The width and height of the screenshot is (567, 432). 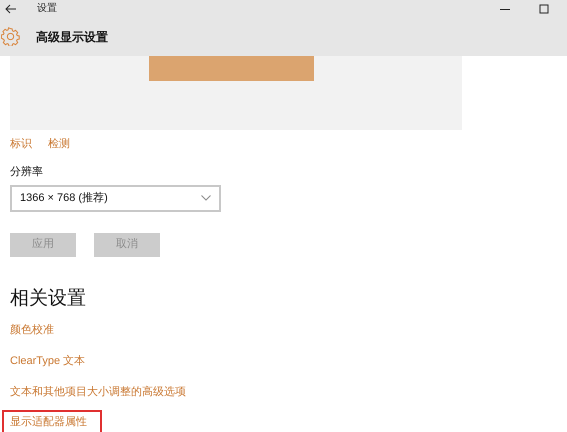 I want to click on window-title: 设置, so click(x=47, y=9).